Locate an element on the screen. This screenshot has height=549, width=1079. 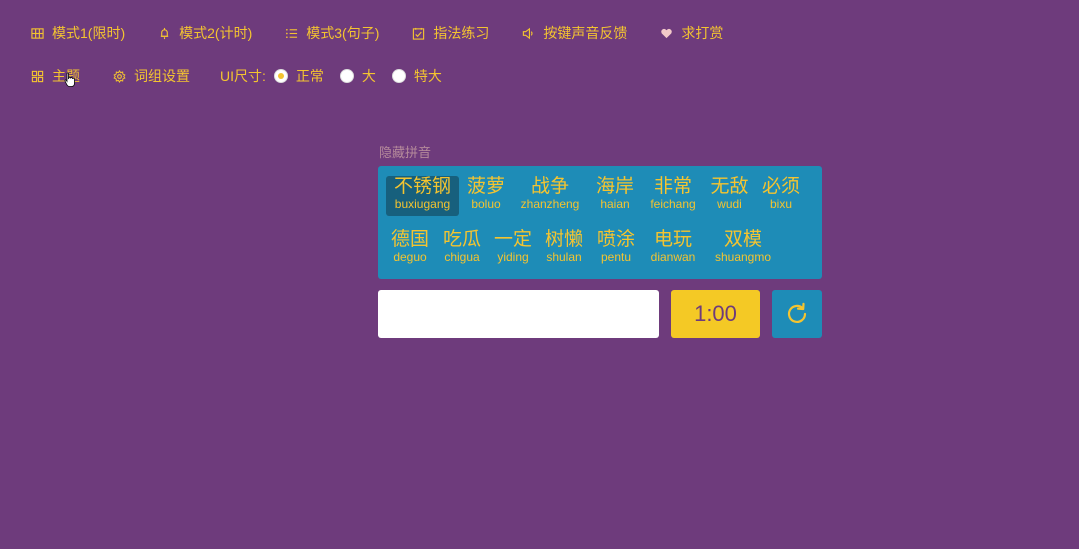
wordgroup-settings-label: 词组设置 is located at coordinates (162, 76).